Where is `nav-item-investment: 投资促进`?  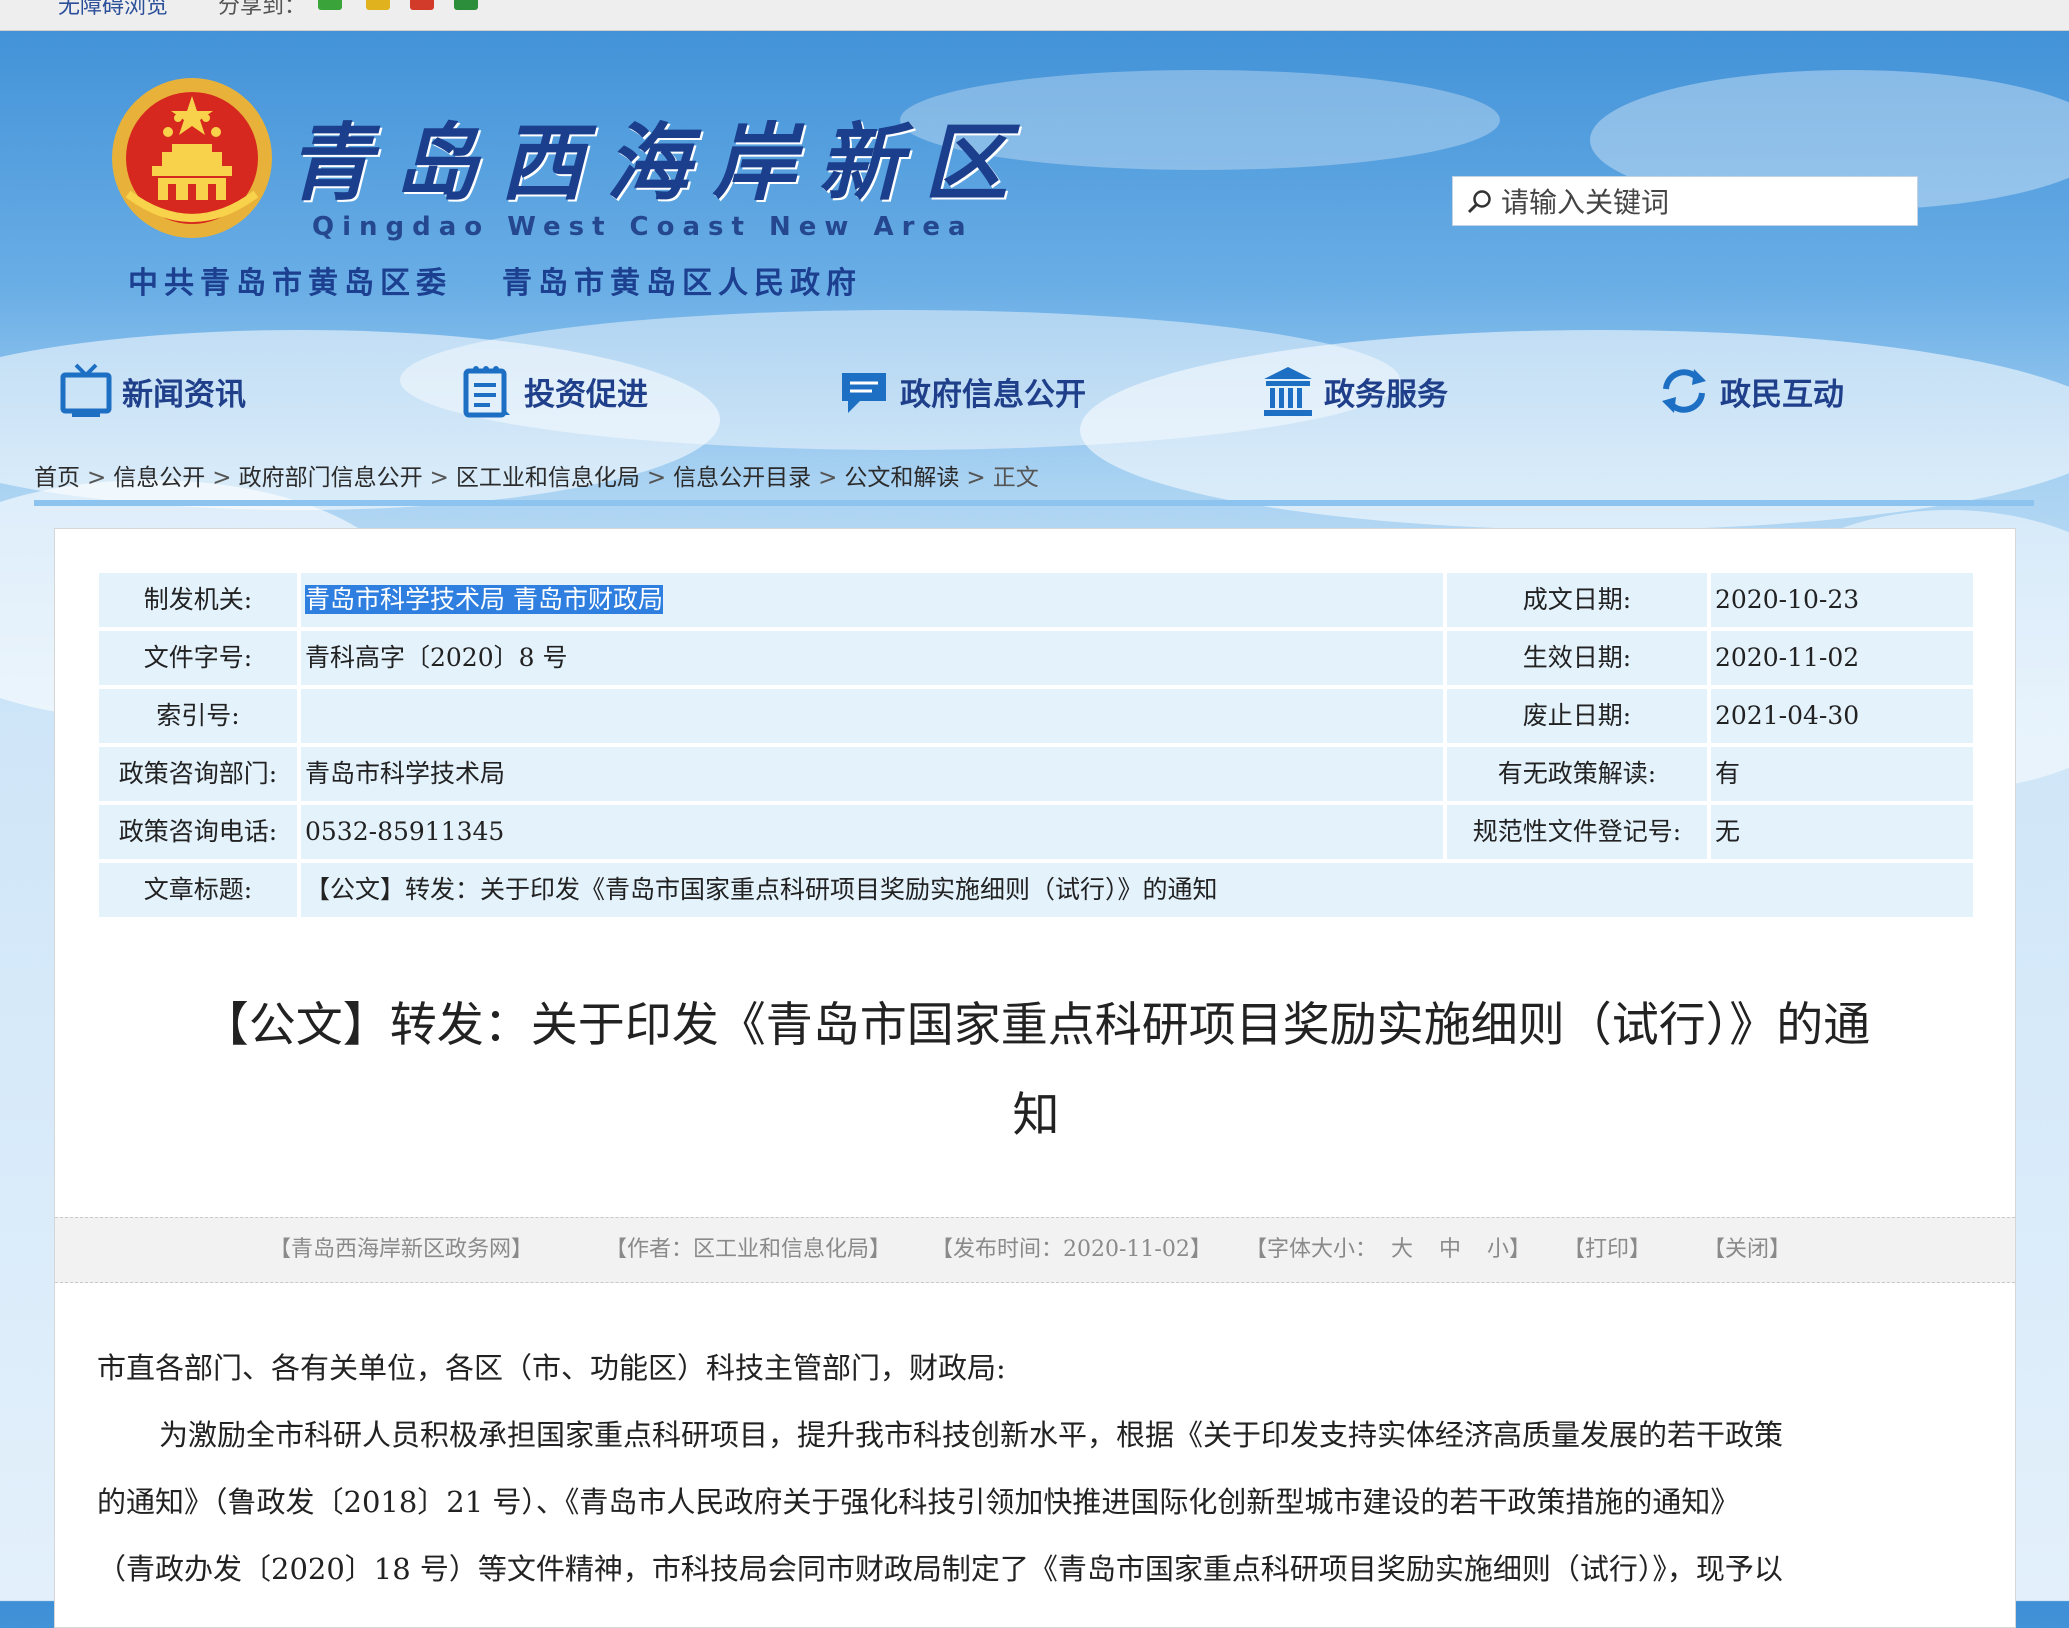
nav-item-investment: 投资促进 is located at coordinates (555, 391).